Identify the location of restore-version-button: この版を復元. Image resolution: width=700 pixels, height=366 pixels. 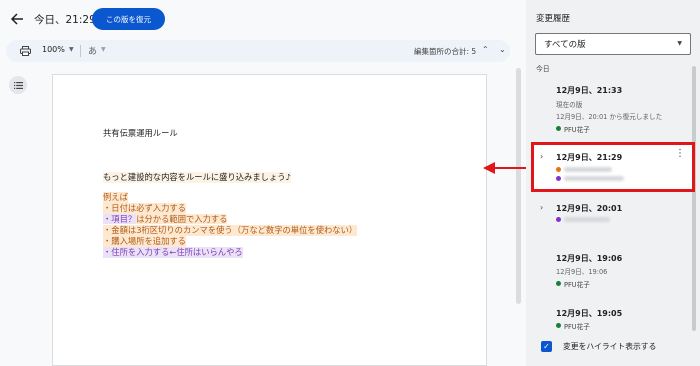
(128, 19).